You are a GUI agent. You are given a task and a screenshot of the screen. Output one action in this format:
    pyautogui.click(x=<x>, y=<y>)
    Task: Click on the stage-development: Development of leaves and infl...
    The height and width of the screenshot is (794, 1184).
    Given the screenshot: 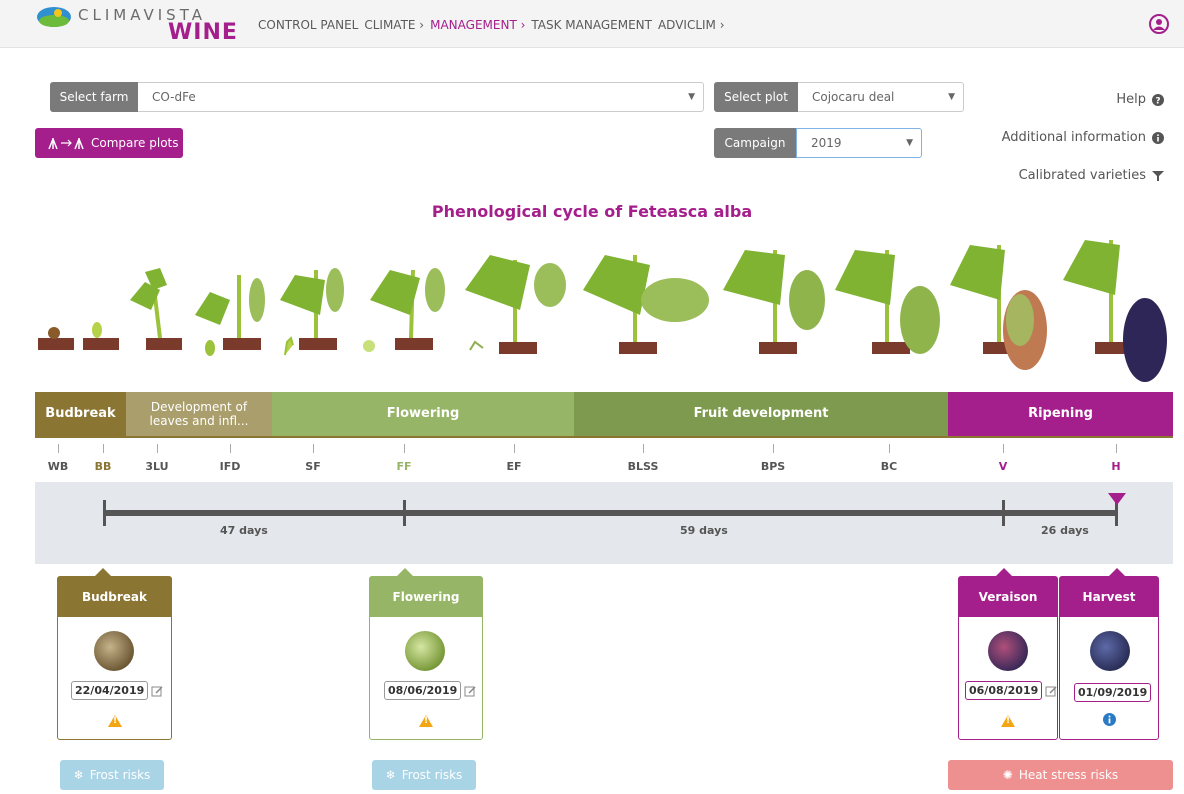 What is the action you would take?
    pyautogui.click(x=199, y=414)
    